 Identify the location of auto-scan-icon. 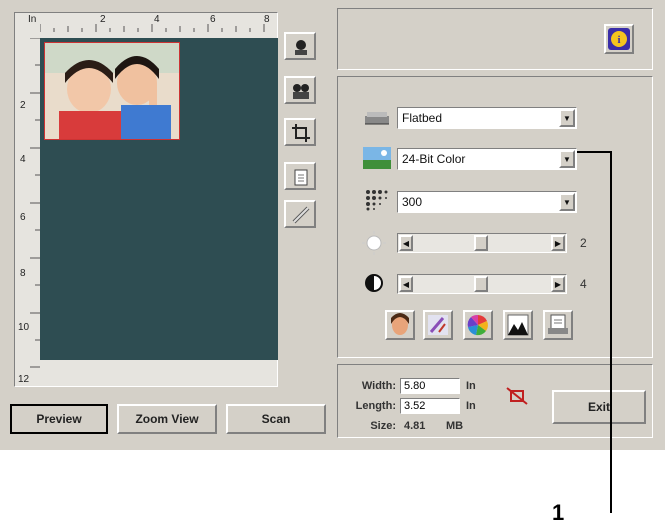
(301, 47).